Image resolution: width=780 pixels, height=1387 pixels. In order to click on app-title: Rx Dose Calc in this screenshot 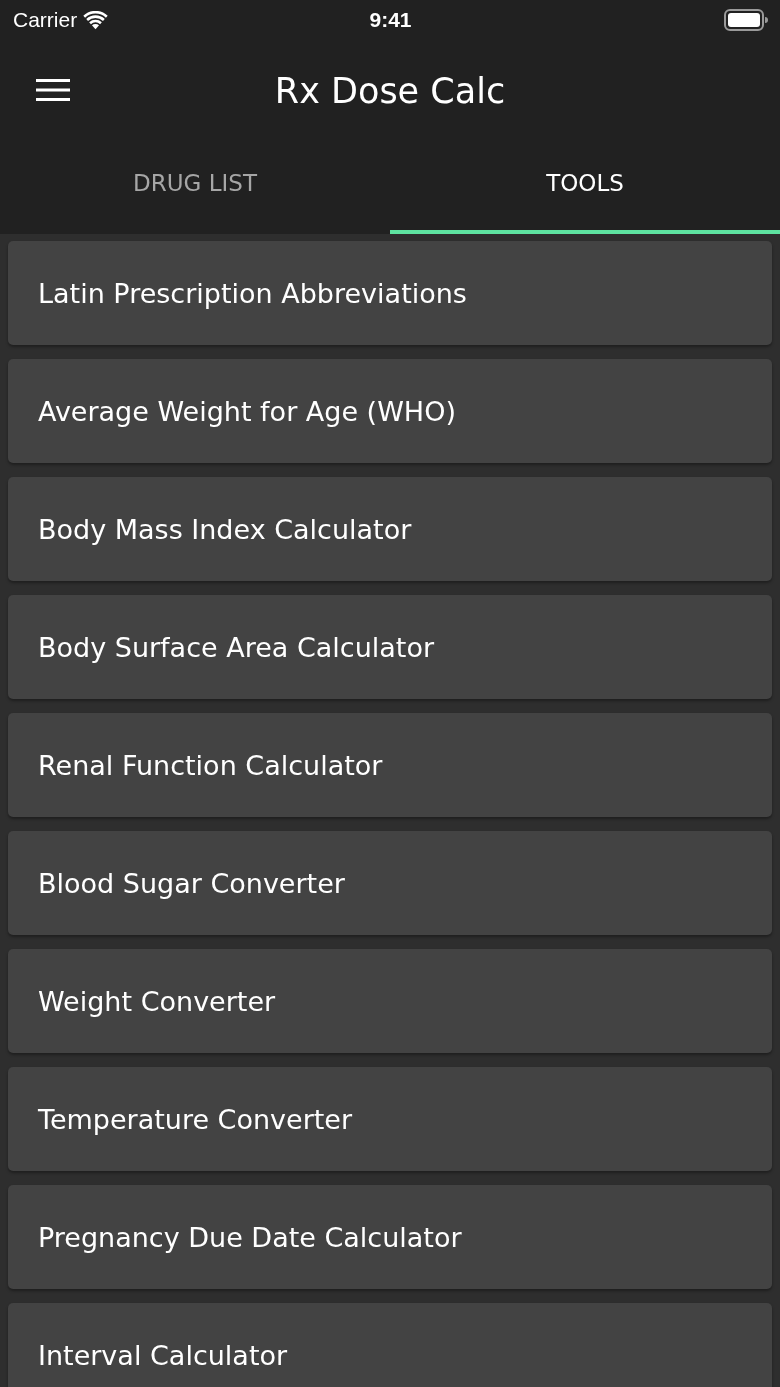, I will do `click(390, 91)`.